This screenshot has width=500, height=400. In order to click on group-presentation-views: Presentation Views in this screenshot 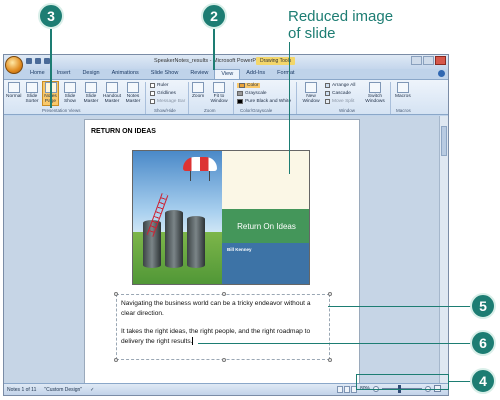, I will do `click(61, 110)`.